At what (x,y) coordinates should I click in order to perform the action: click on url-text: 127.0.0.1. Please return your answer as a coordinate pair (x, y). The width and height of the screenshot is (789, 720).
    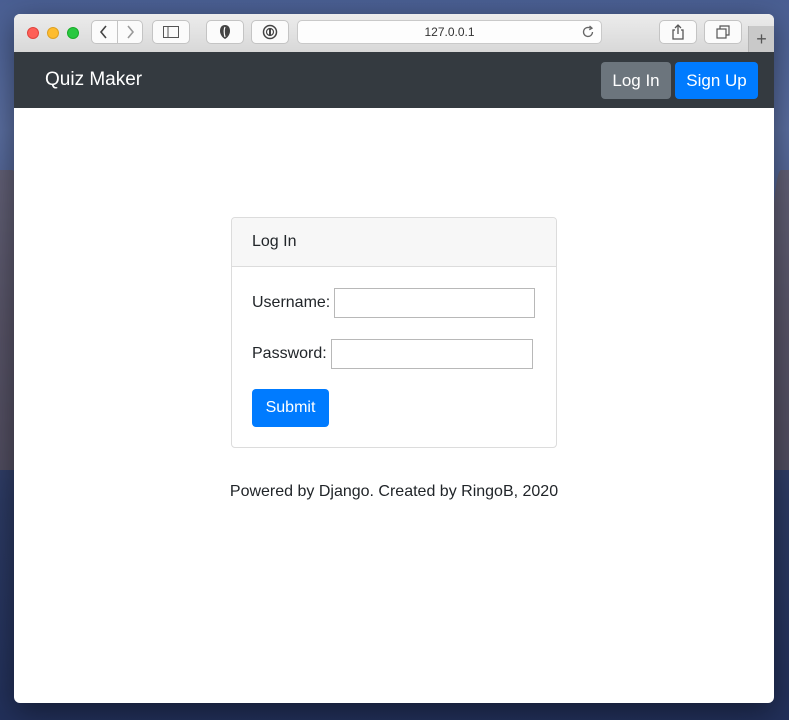
    Looking at the image, I should click on (449, 32).